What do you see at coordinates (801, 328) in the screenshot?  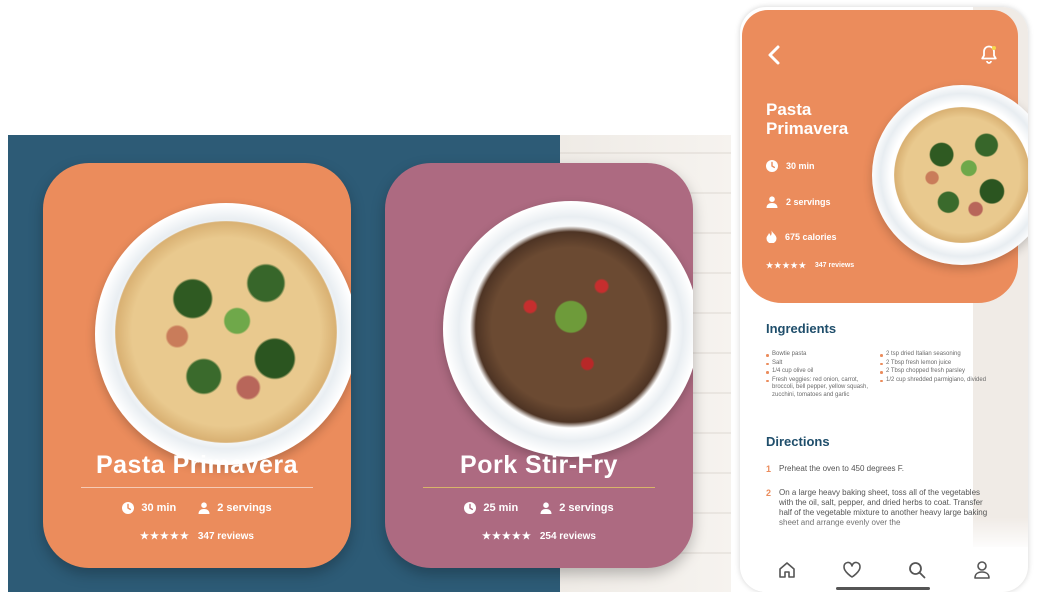 I see `ingredients-heading: Ingredients` at bounding box center [801, 328].